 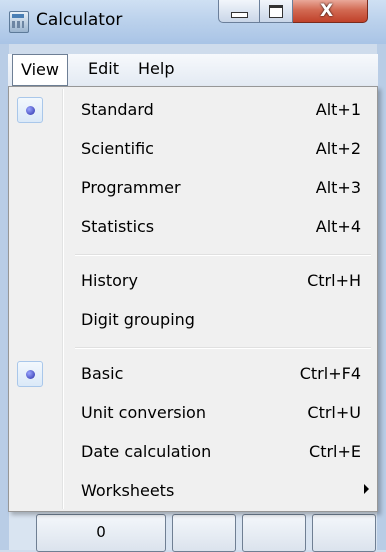 I want to click on menu-item-statistics: Statistics Alt+4, so click(x=193, y=227).